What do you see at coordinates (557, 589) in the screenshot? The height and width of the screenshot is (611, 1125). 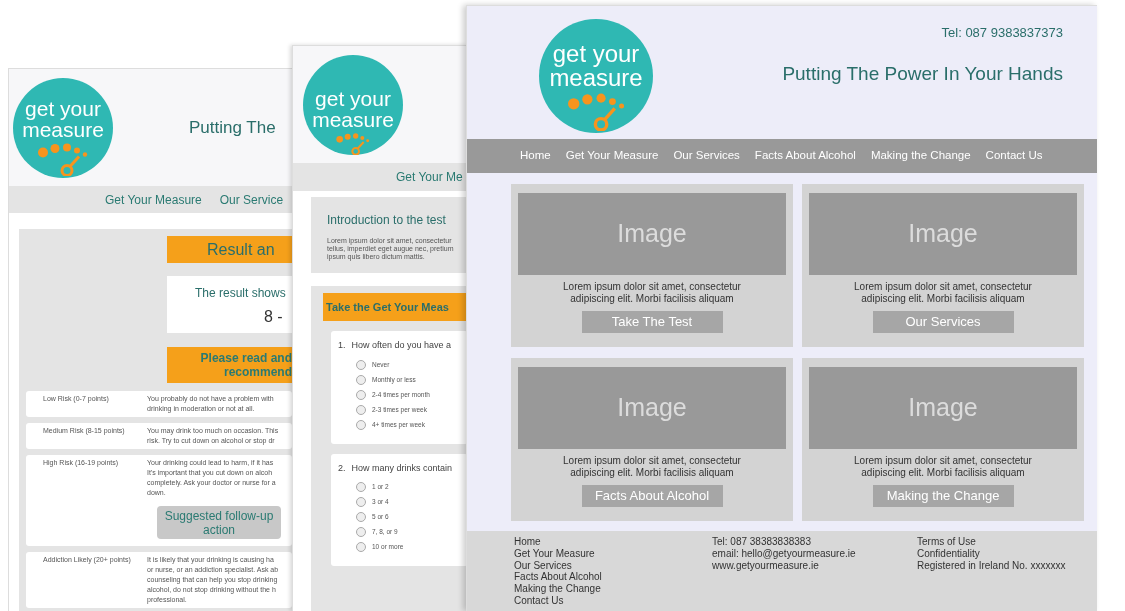 I see `footer-link: Making the Change` at bounding box center [557, 589].